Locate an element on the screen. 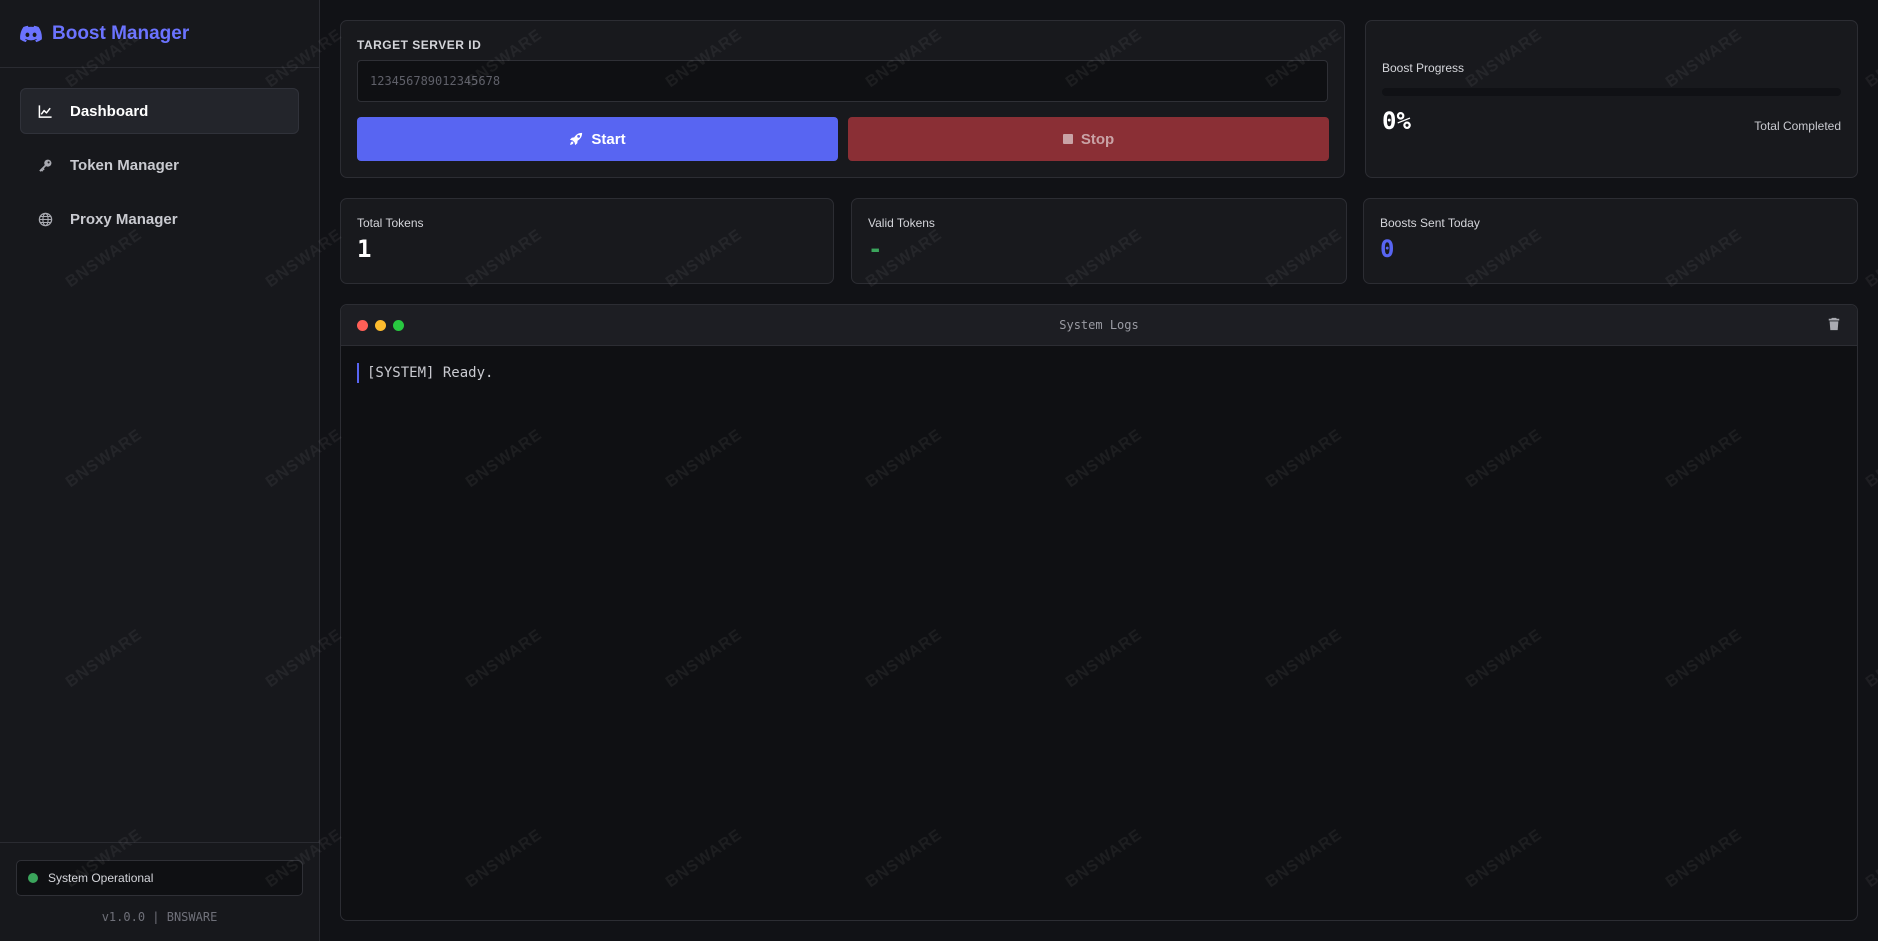  sidebar-item-dashboard: Dashboard is located at coordinates (159, 111).